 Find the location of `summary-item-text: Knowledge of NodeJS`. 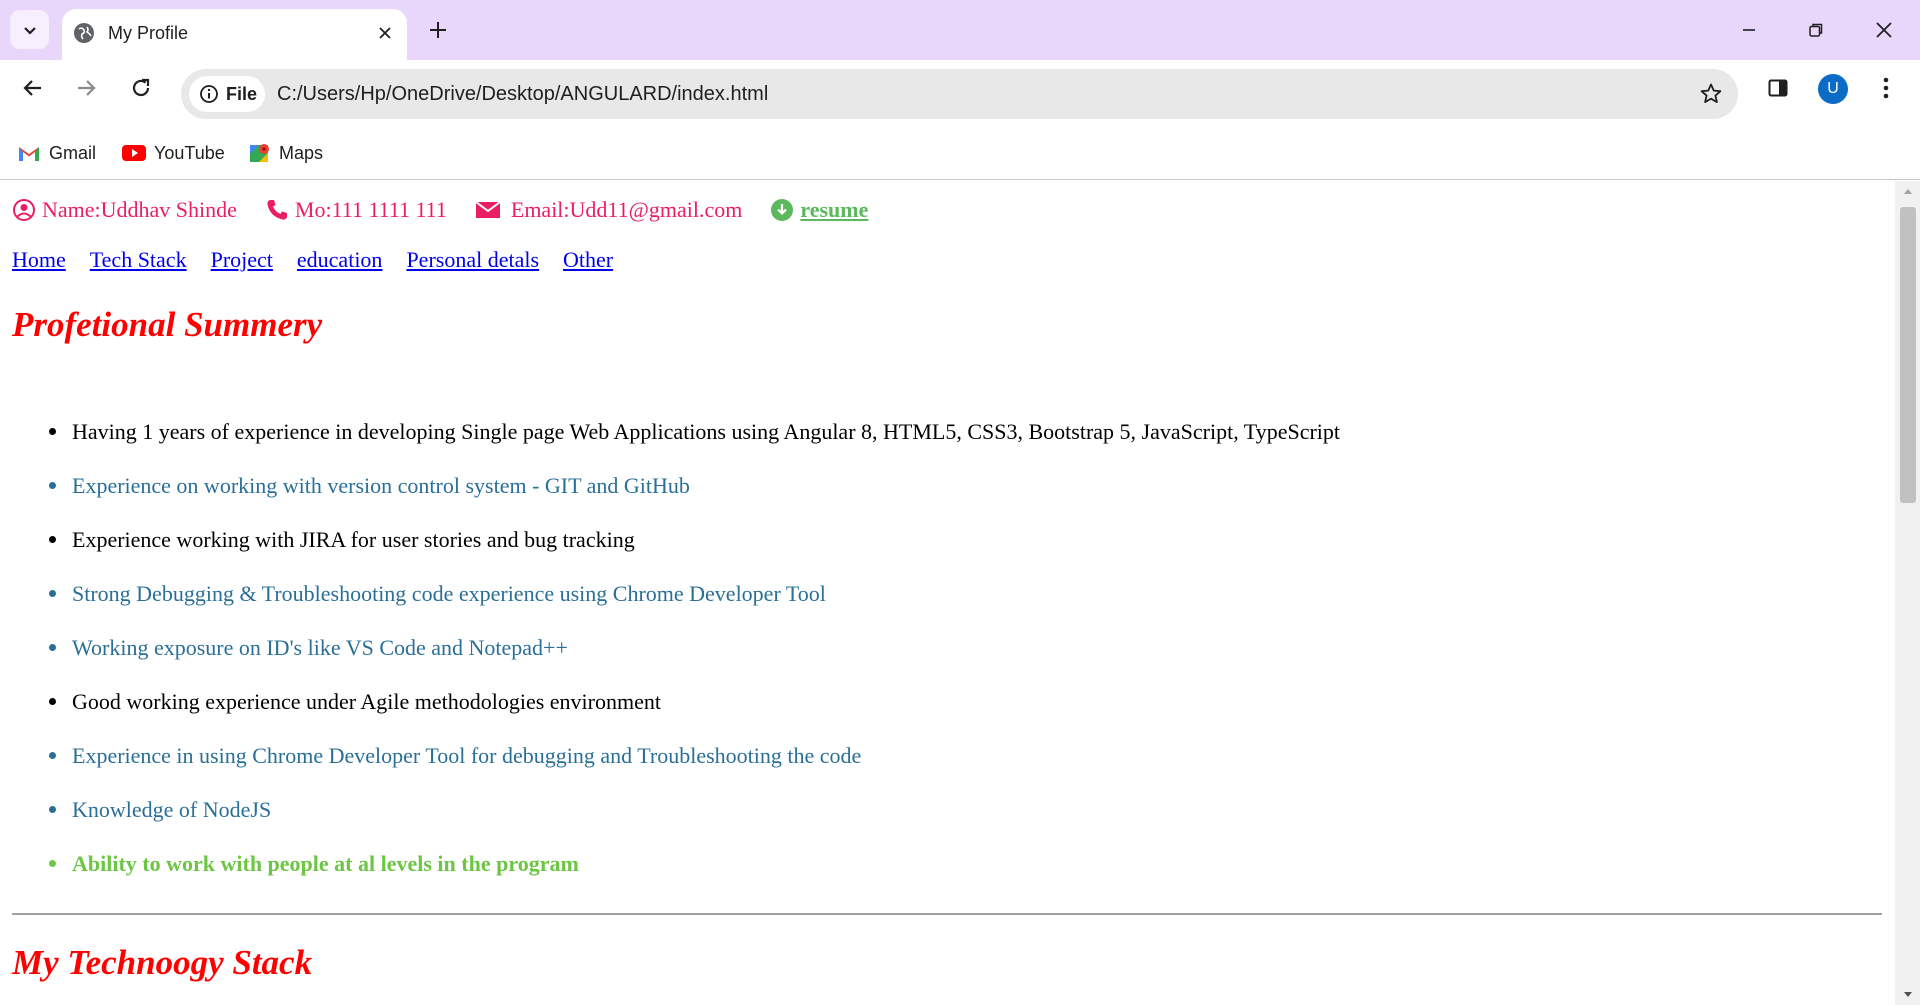

summary-item-text: Knowledge of NodeJS is located at coordinates (172, 809).